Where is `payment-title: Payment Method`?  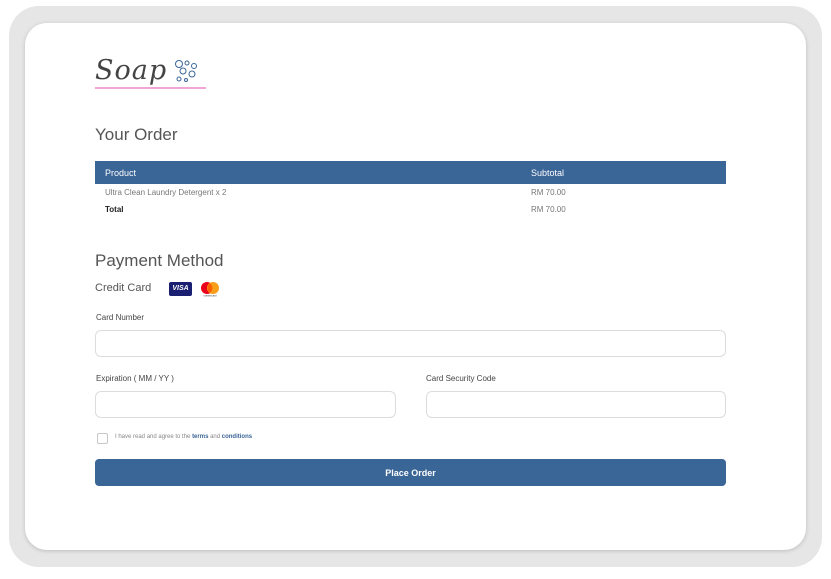 payment-title: Payment Method is located at coordinates (159, 260).